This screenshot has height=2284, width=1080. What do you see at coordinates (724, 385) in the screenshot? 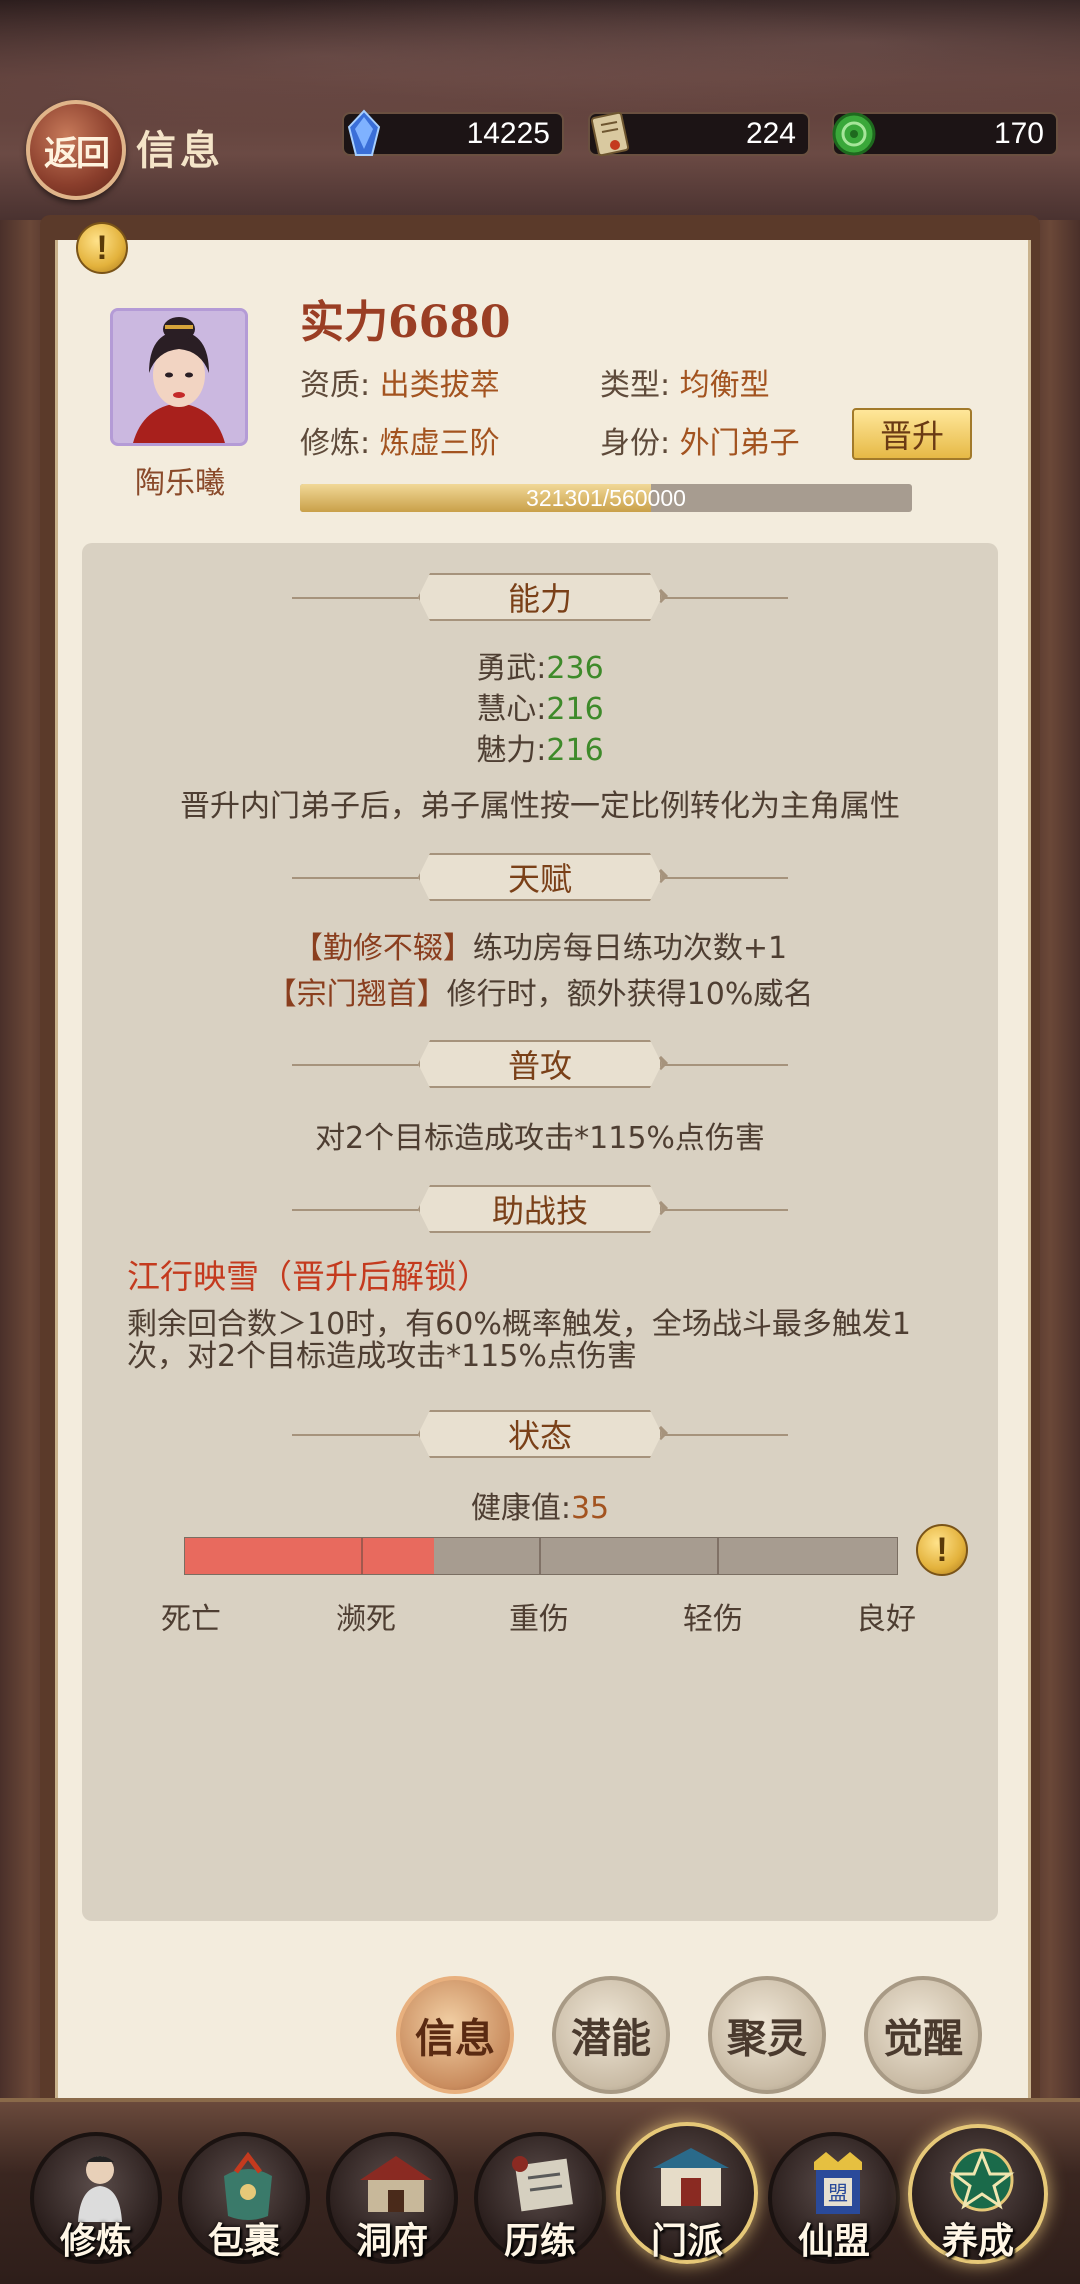
I see `type-value: 均衡型` at bounding box center [724, 385].